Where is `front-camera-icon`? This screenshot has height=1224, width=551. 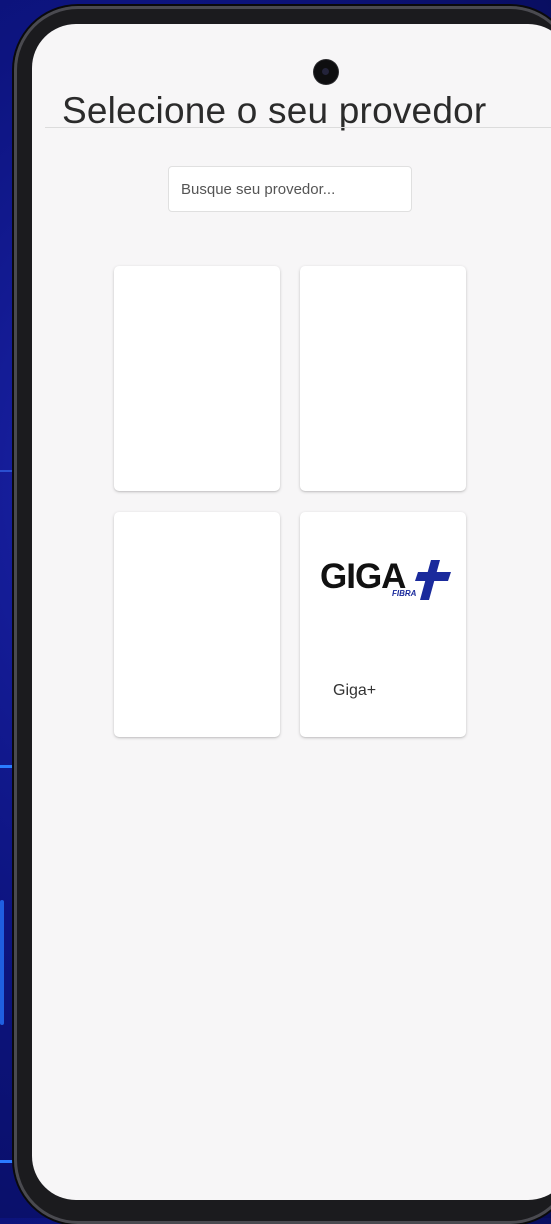
front-camera-icon is located at coordinates (326, 72).